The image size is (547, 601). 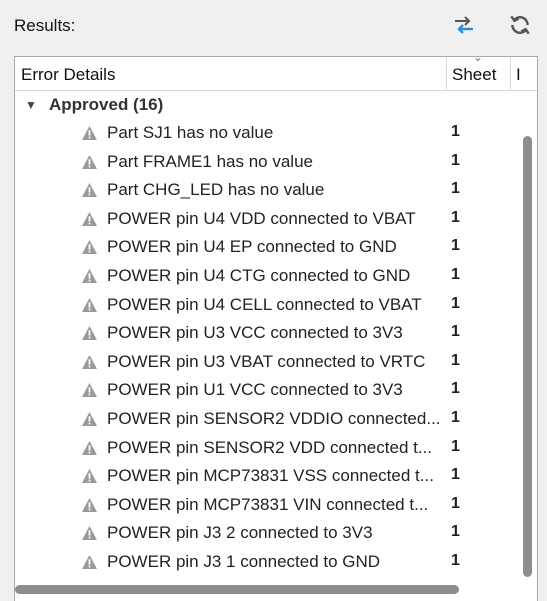 I want to click on result-row: POWER pin U3 VCC connected to 3V3 1, so click(x=267, y=333).